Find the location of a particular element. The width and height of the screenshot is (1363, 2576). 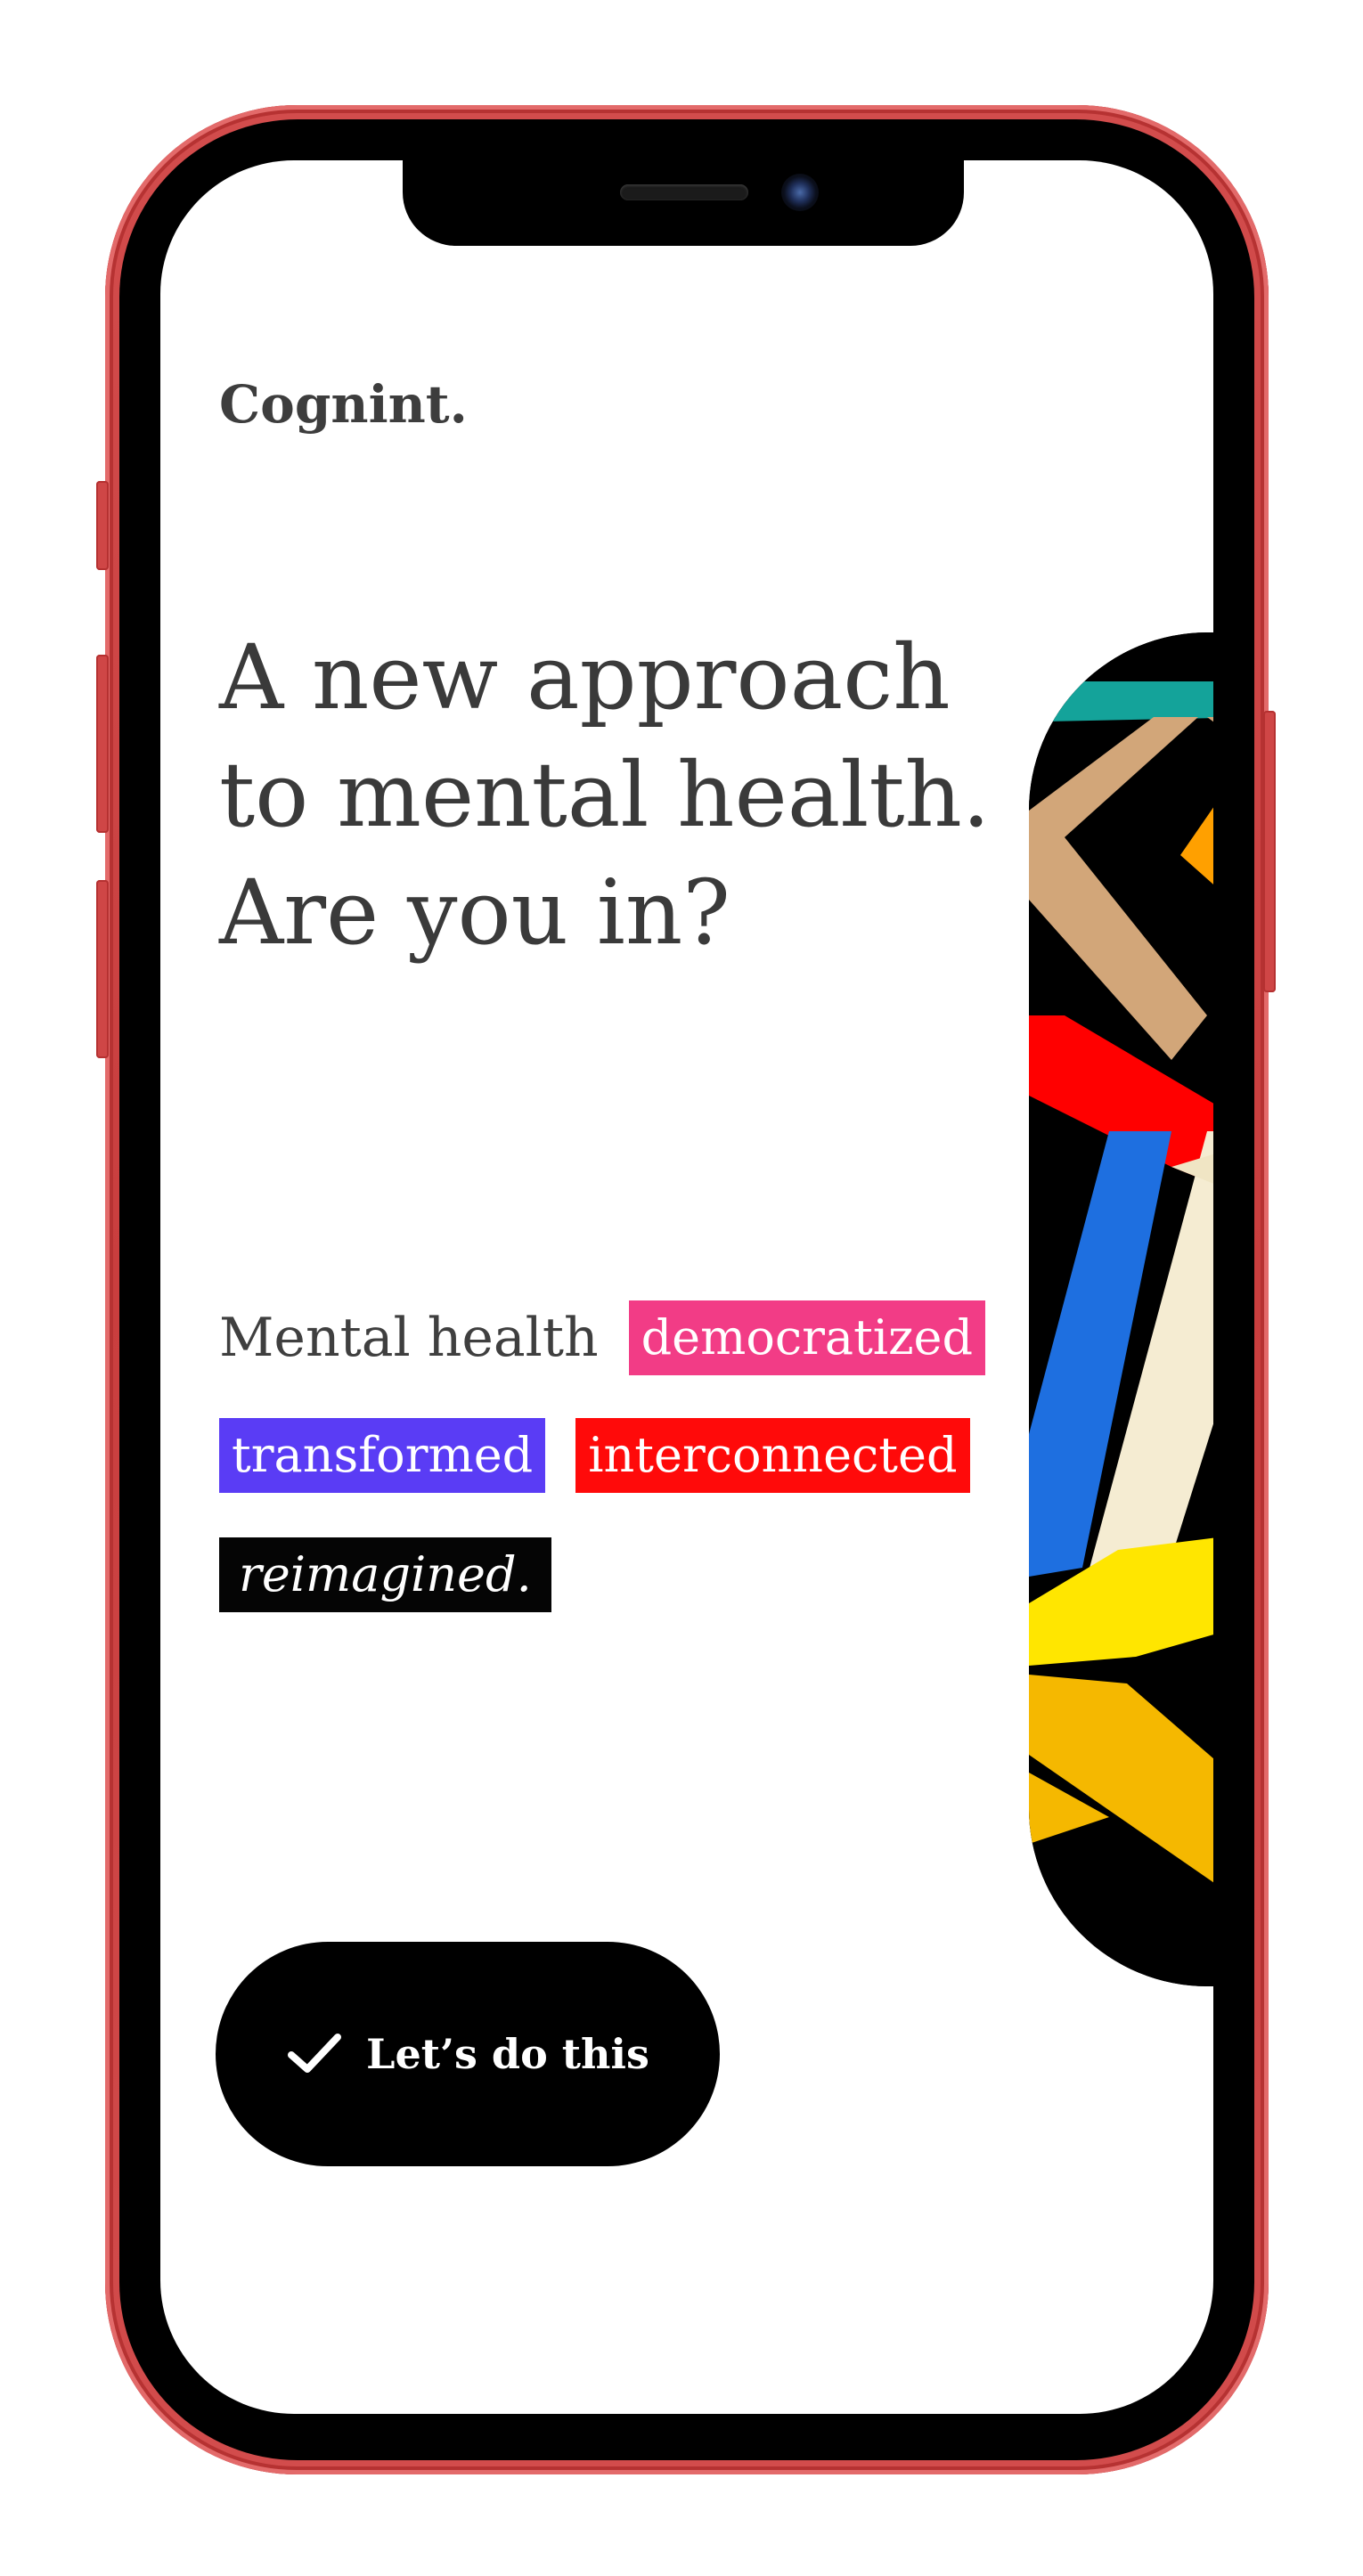

volume-down-button is located at coordinates (102, 969).